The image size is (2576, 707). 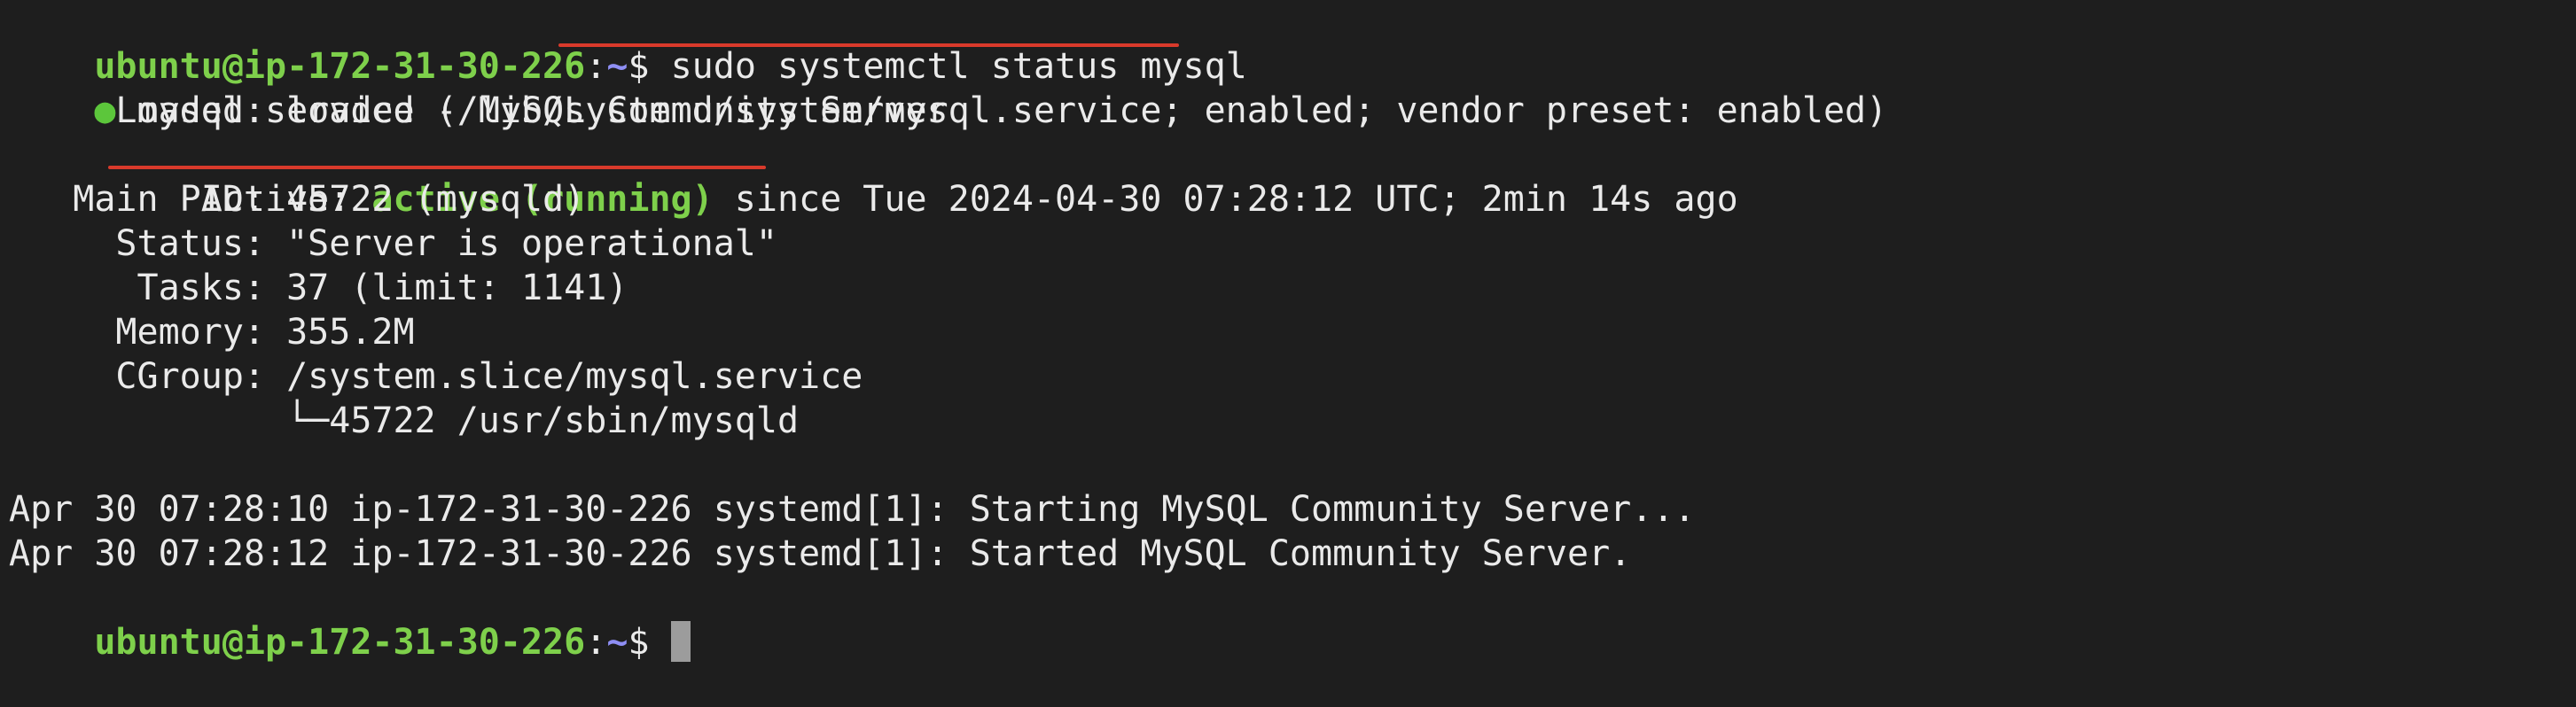 I want to click on prompt-symbol: $, so click(x=649, y=642).